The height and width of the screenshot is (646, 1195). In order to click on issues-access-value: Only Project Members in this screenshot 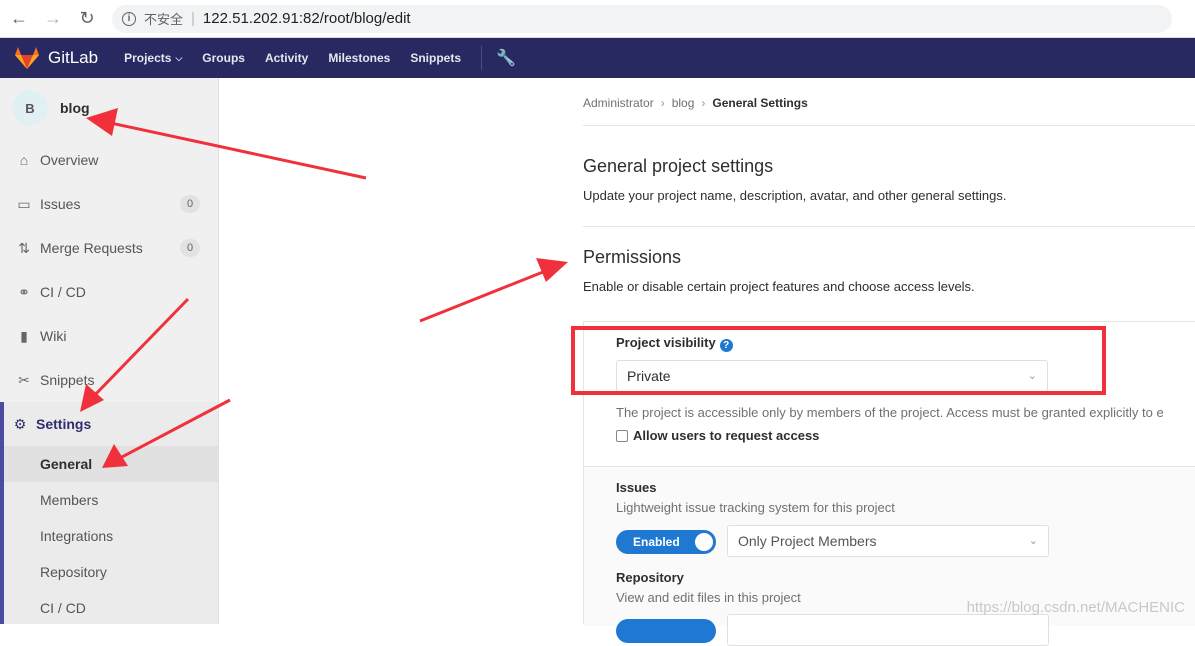, I will do `click(807, 541)`.